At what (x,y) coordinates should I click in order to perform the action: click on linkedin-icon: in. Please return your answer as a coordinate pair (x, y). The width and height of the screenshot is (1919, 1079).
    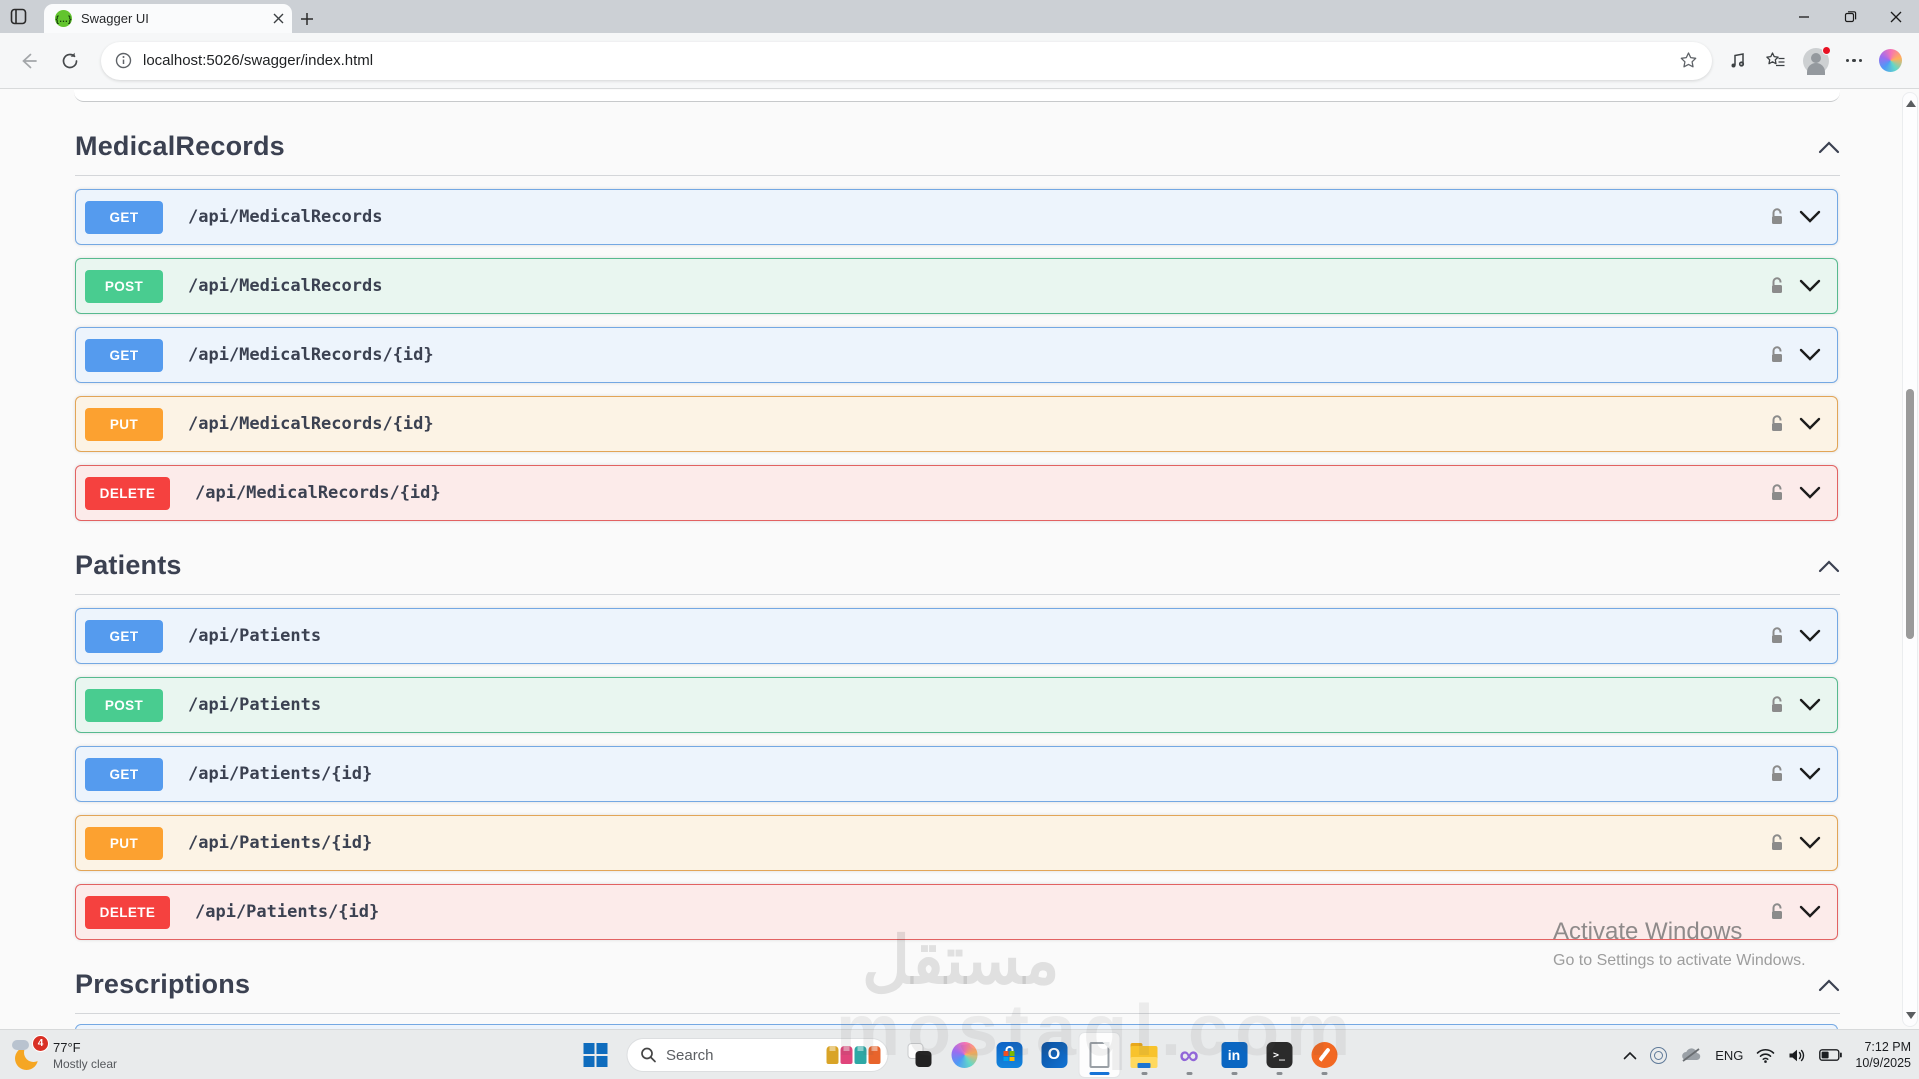
    Looking at the image, I should click on (1234, 1055).